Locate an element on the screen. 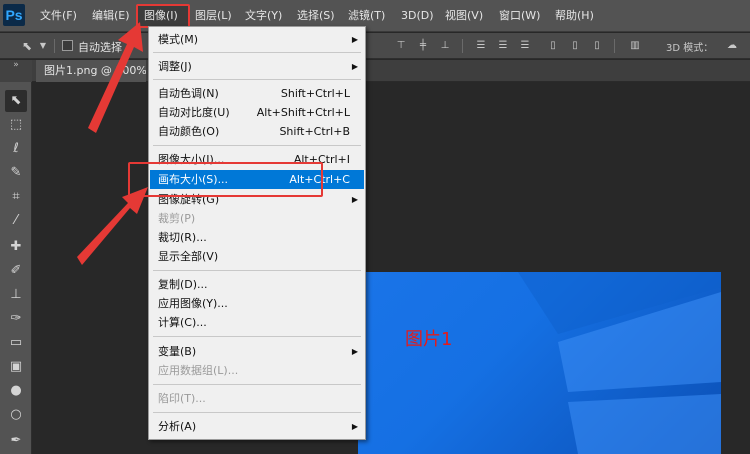 The height and width of the screenshot is (454, 750). arrow-to-canvas-size is located at coordinates (112, 226).